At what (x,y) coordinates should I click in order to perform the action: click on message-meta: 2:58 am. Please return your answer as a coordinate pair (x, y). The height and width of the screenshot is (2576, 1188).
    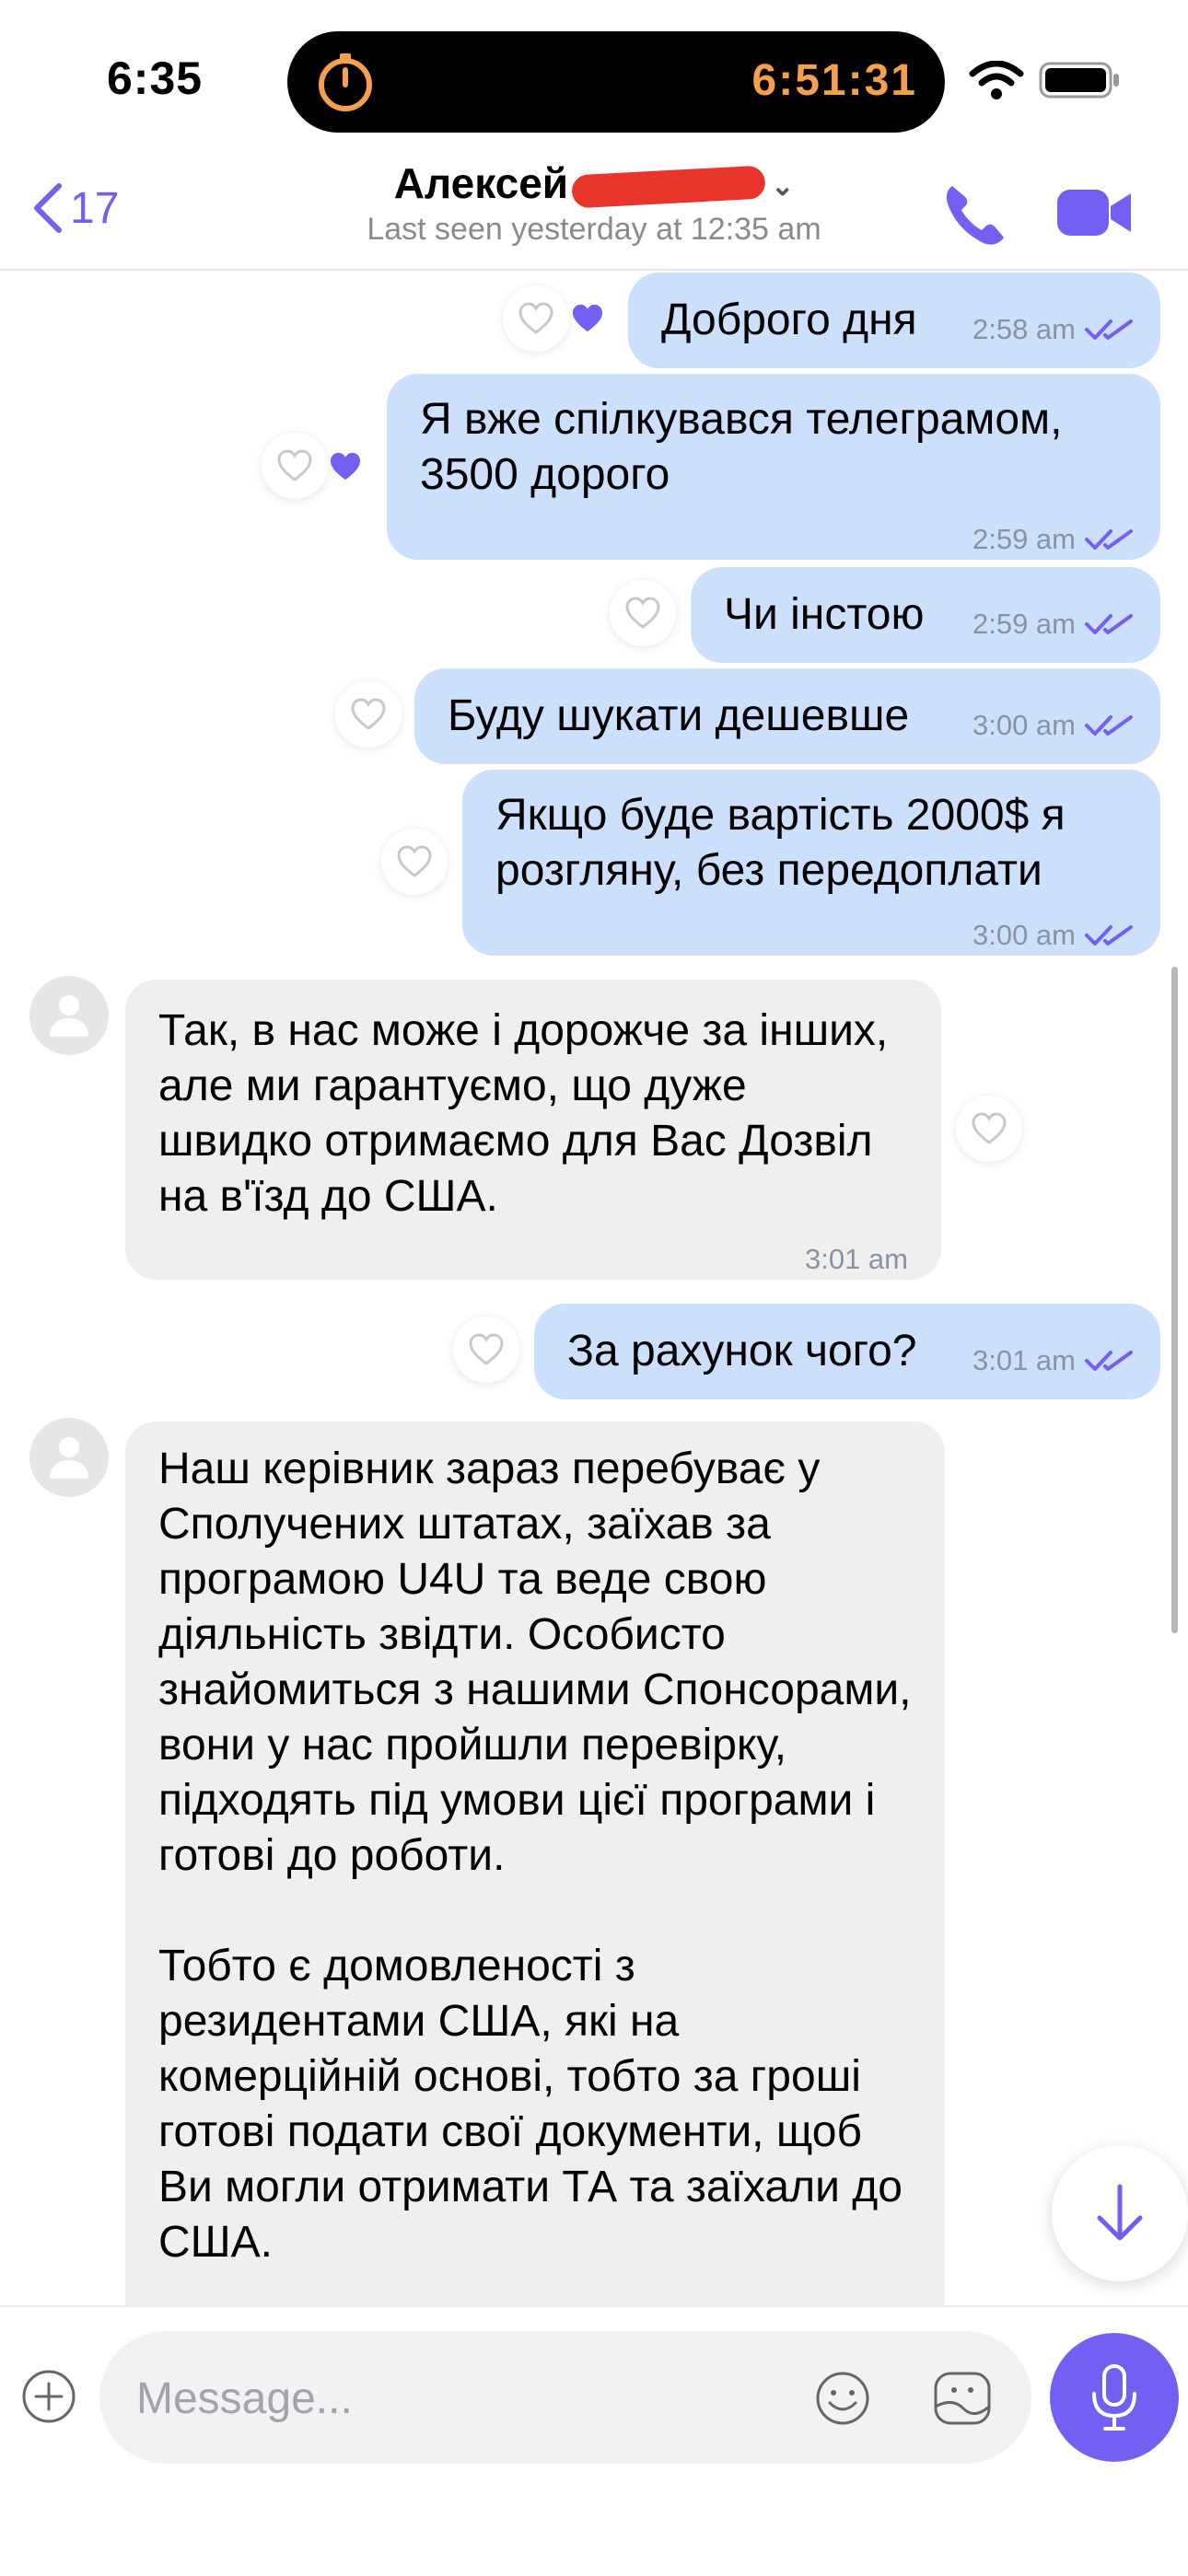
    Looking at the image, I should click on (1053, 329).